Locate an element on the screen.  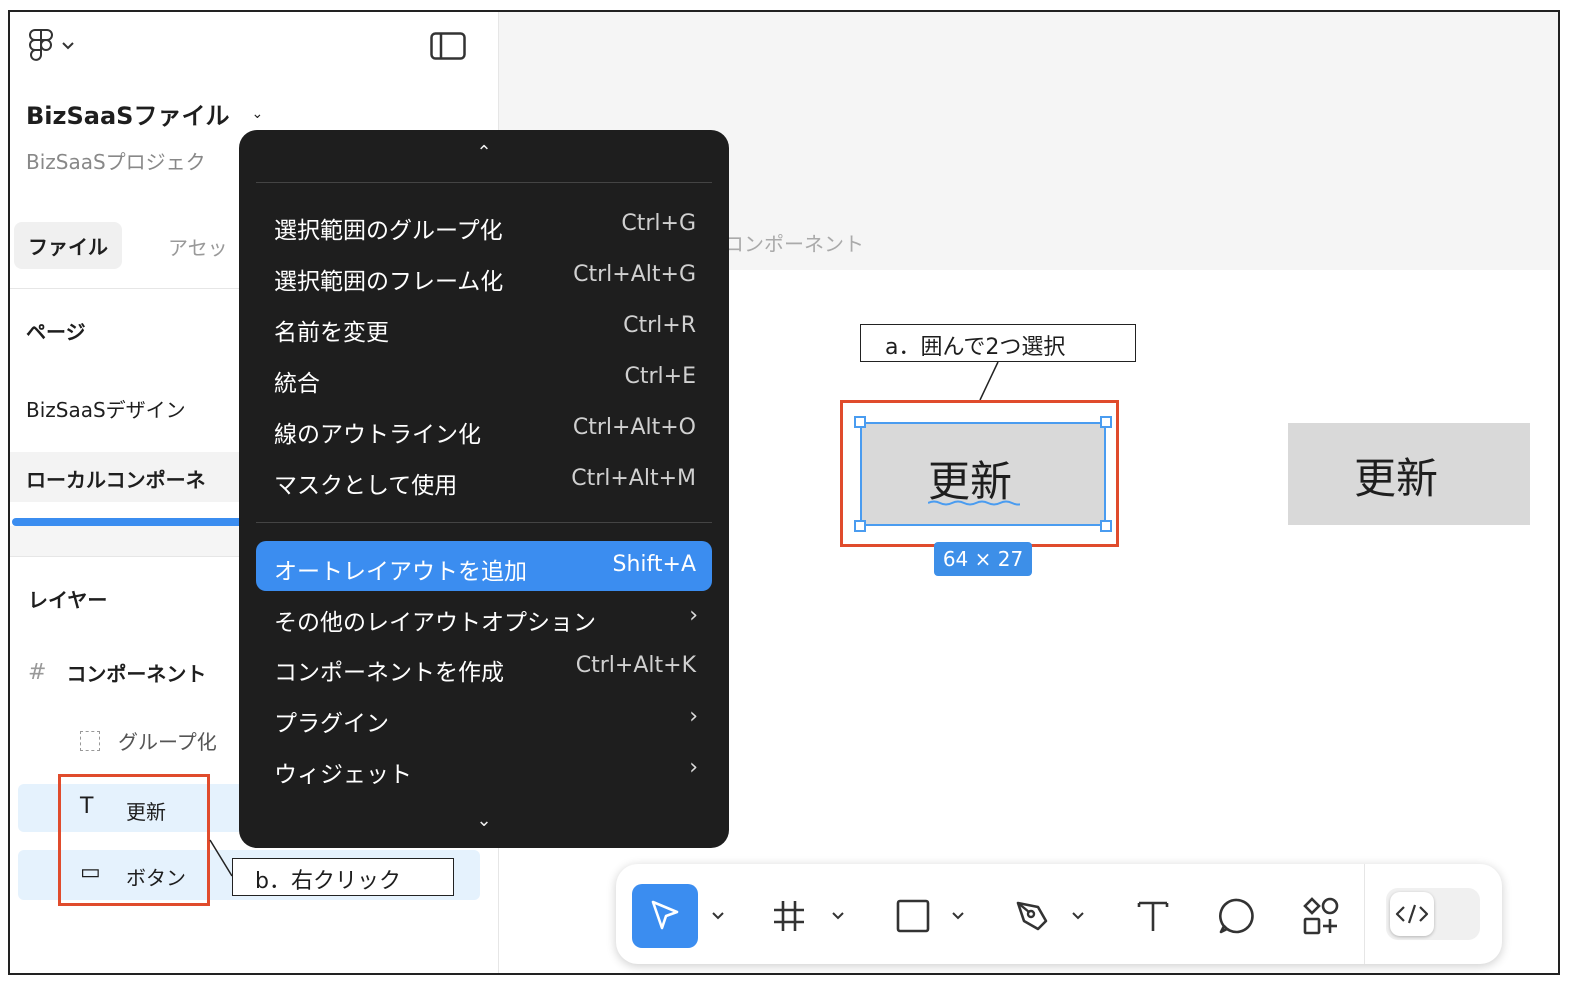
pen-tool-dropdown is located at coordinates (1078, 916).